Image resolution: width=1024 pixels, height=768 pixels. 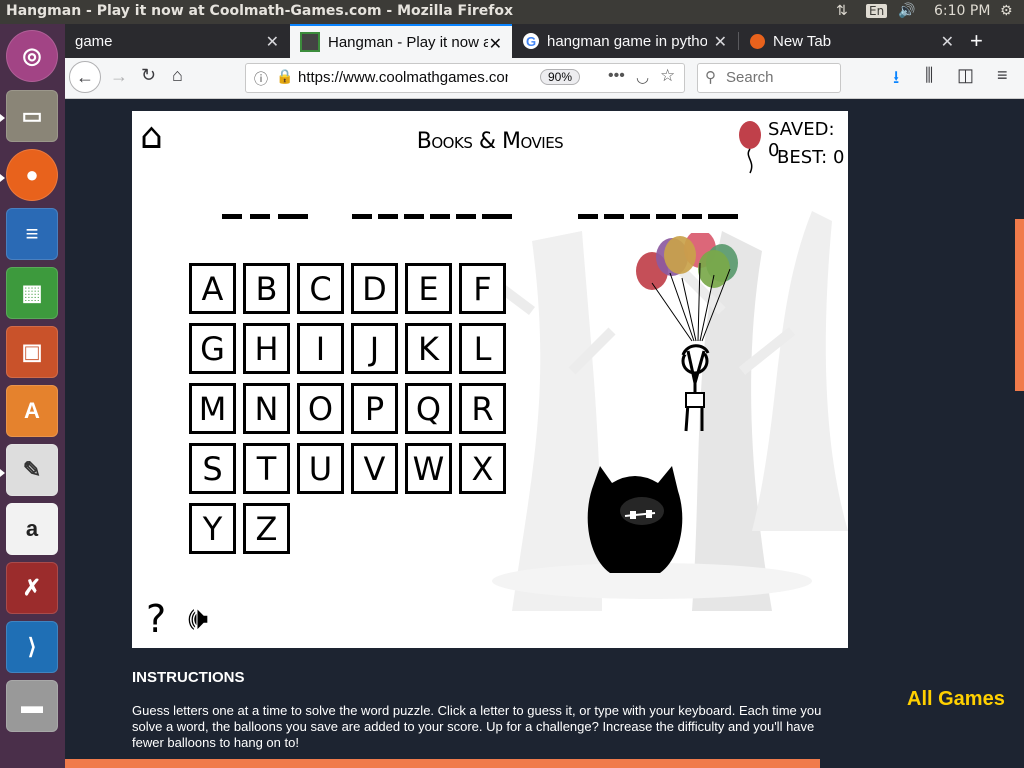 I want to click on home-icon: ⌂, so click(x=177, y=75).